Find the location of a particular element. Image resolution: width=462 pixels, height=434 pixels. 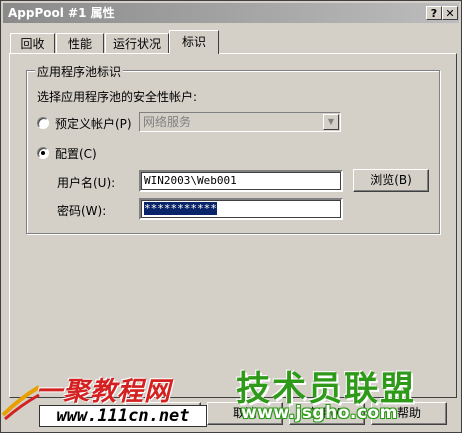

username-value: WIN2003\Web001 is located at coordinates (190, 180).